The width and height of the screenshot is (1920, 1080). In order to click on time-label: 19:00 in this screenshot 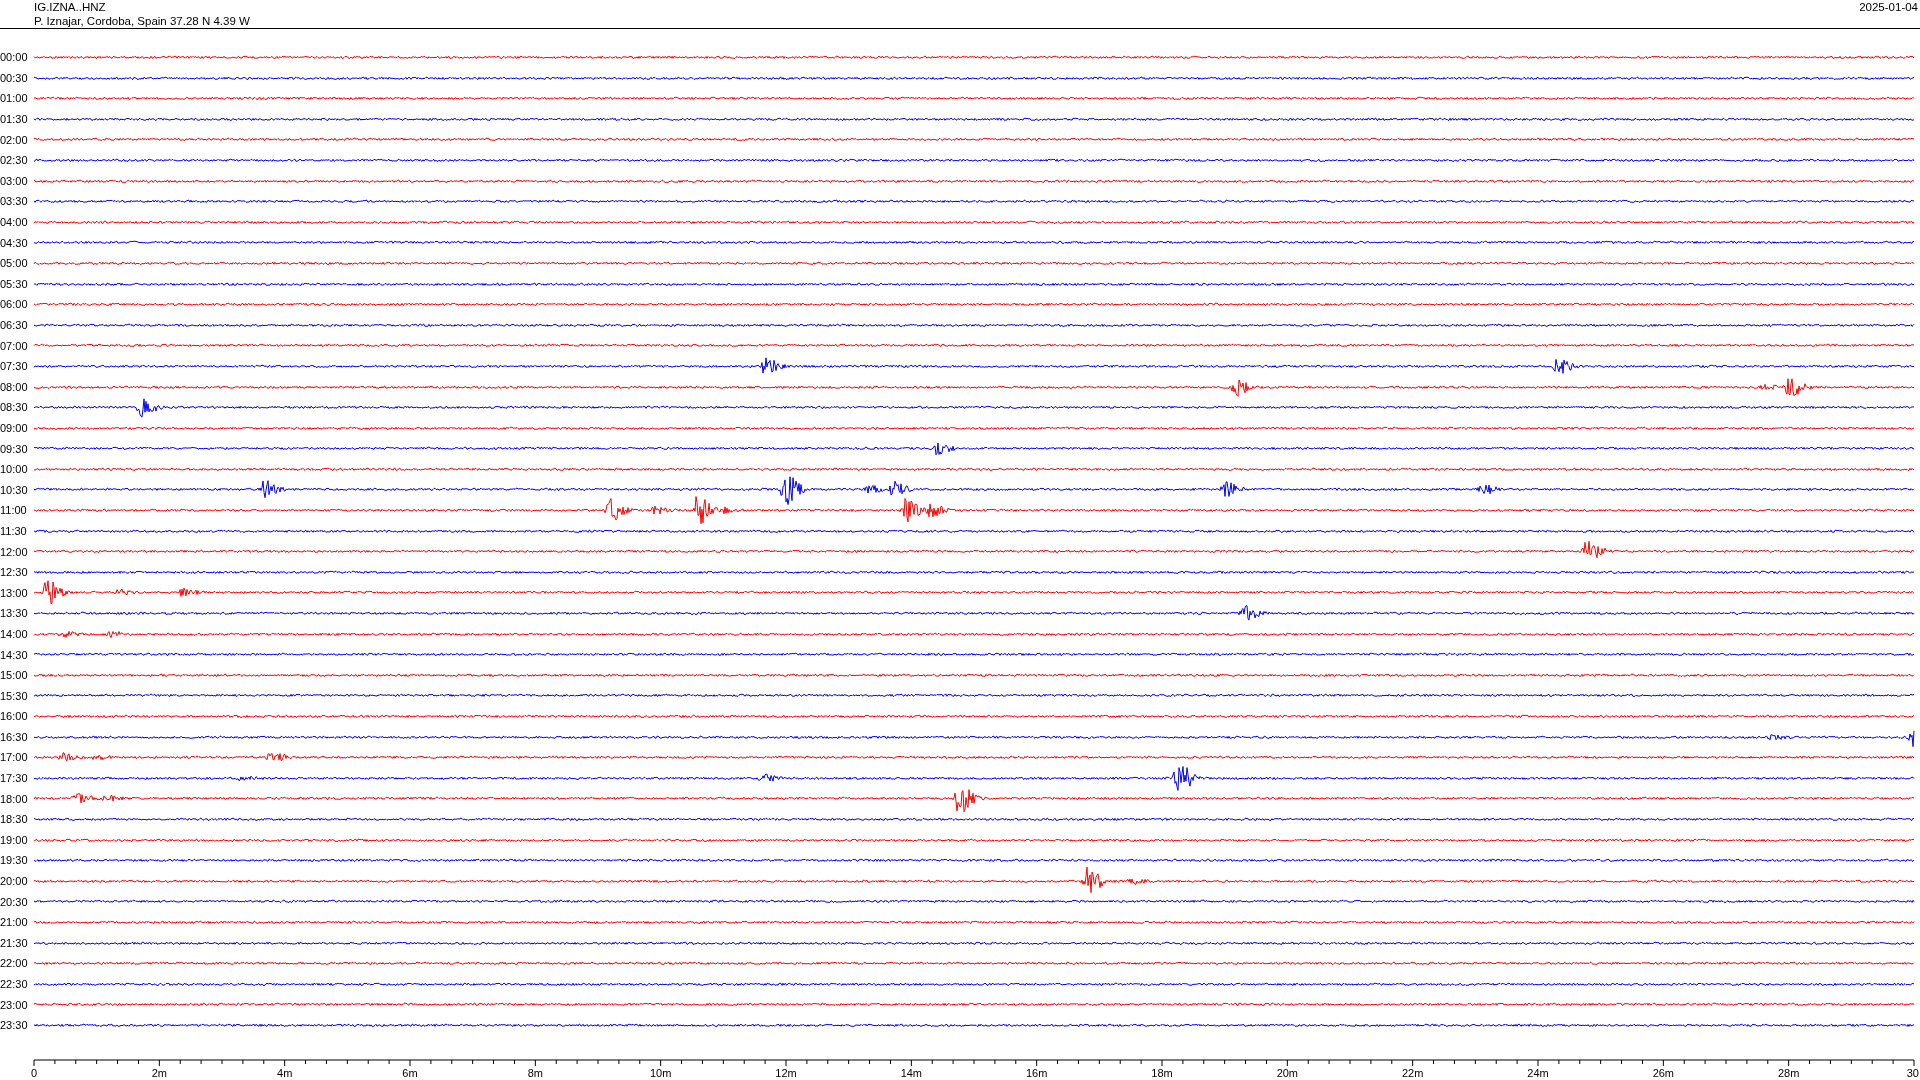, I will do `click(14, 839)`.